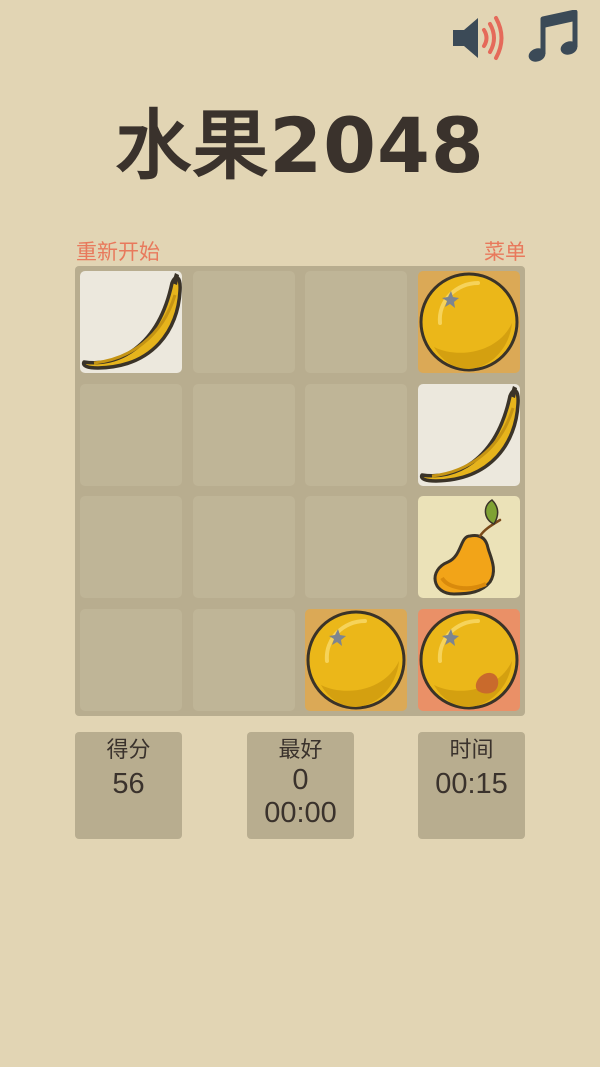  What do you see at coordinates (479, 38) in the screenshot?
I see `speaker-volume-icon` at bounding box center [479, 38].